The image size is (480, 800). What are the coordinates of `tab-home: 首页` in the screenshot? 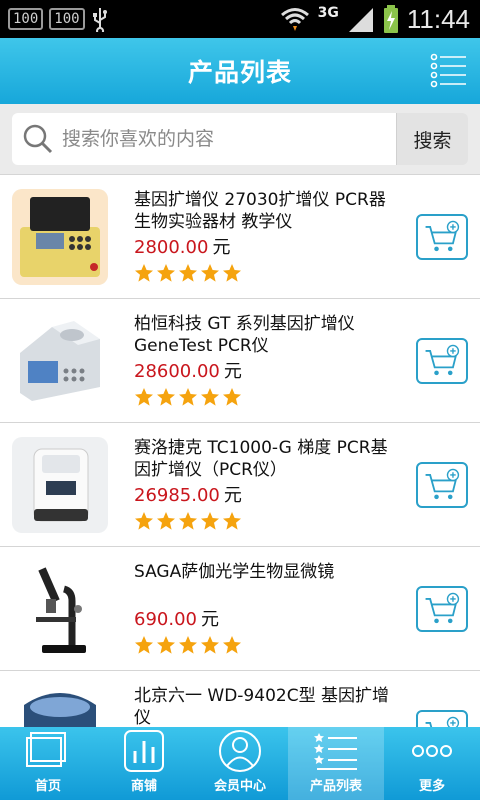 It's located at (48, 763).